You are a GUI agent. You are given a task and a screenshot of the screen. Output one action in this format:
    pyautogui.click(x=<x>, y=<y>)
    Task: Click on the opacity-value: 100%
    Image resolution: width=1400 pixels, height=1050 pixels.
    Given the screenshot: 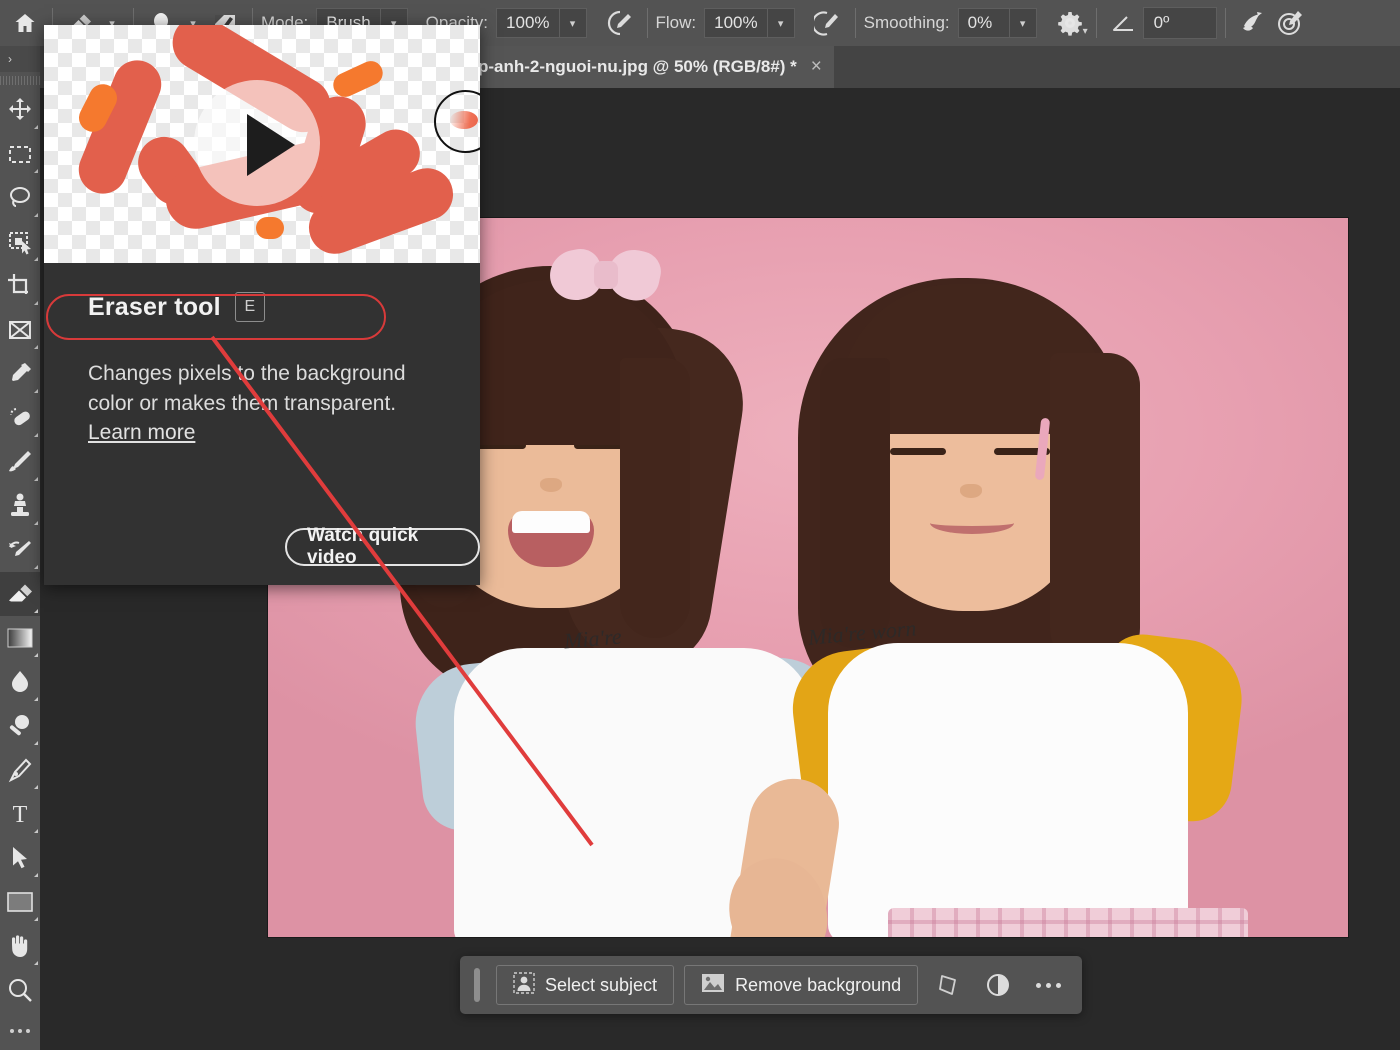 What is the action you would take?
    pyautogui.click(x=528, y=23)
    